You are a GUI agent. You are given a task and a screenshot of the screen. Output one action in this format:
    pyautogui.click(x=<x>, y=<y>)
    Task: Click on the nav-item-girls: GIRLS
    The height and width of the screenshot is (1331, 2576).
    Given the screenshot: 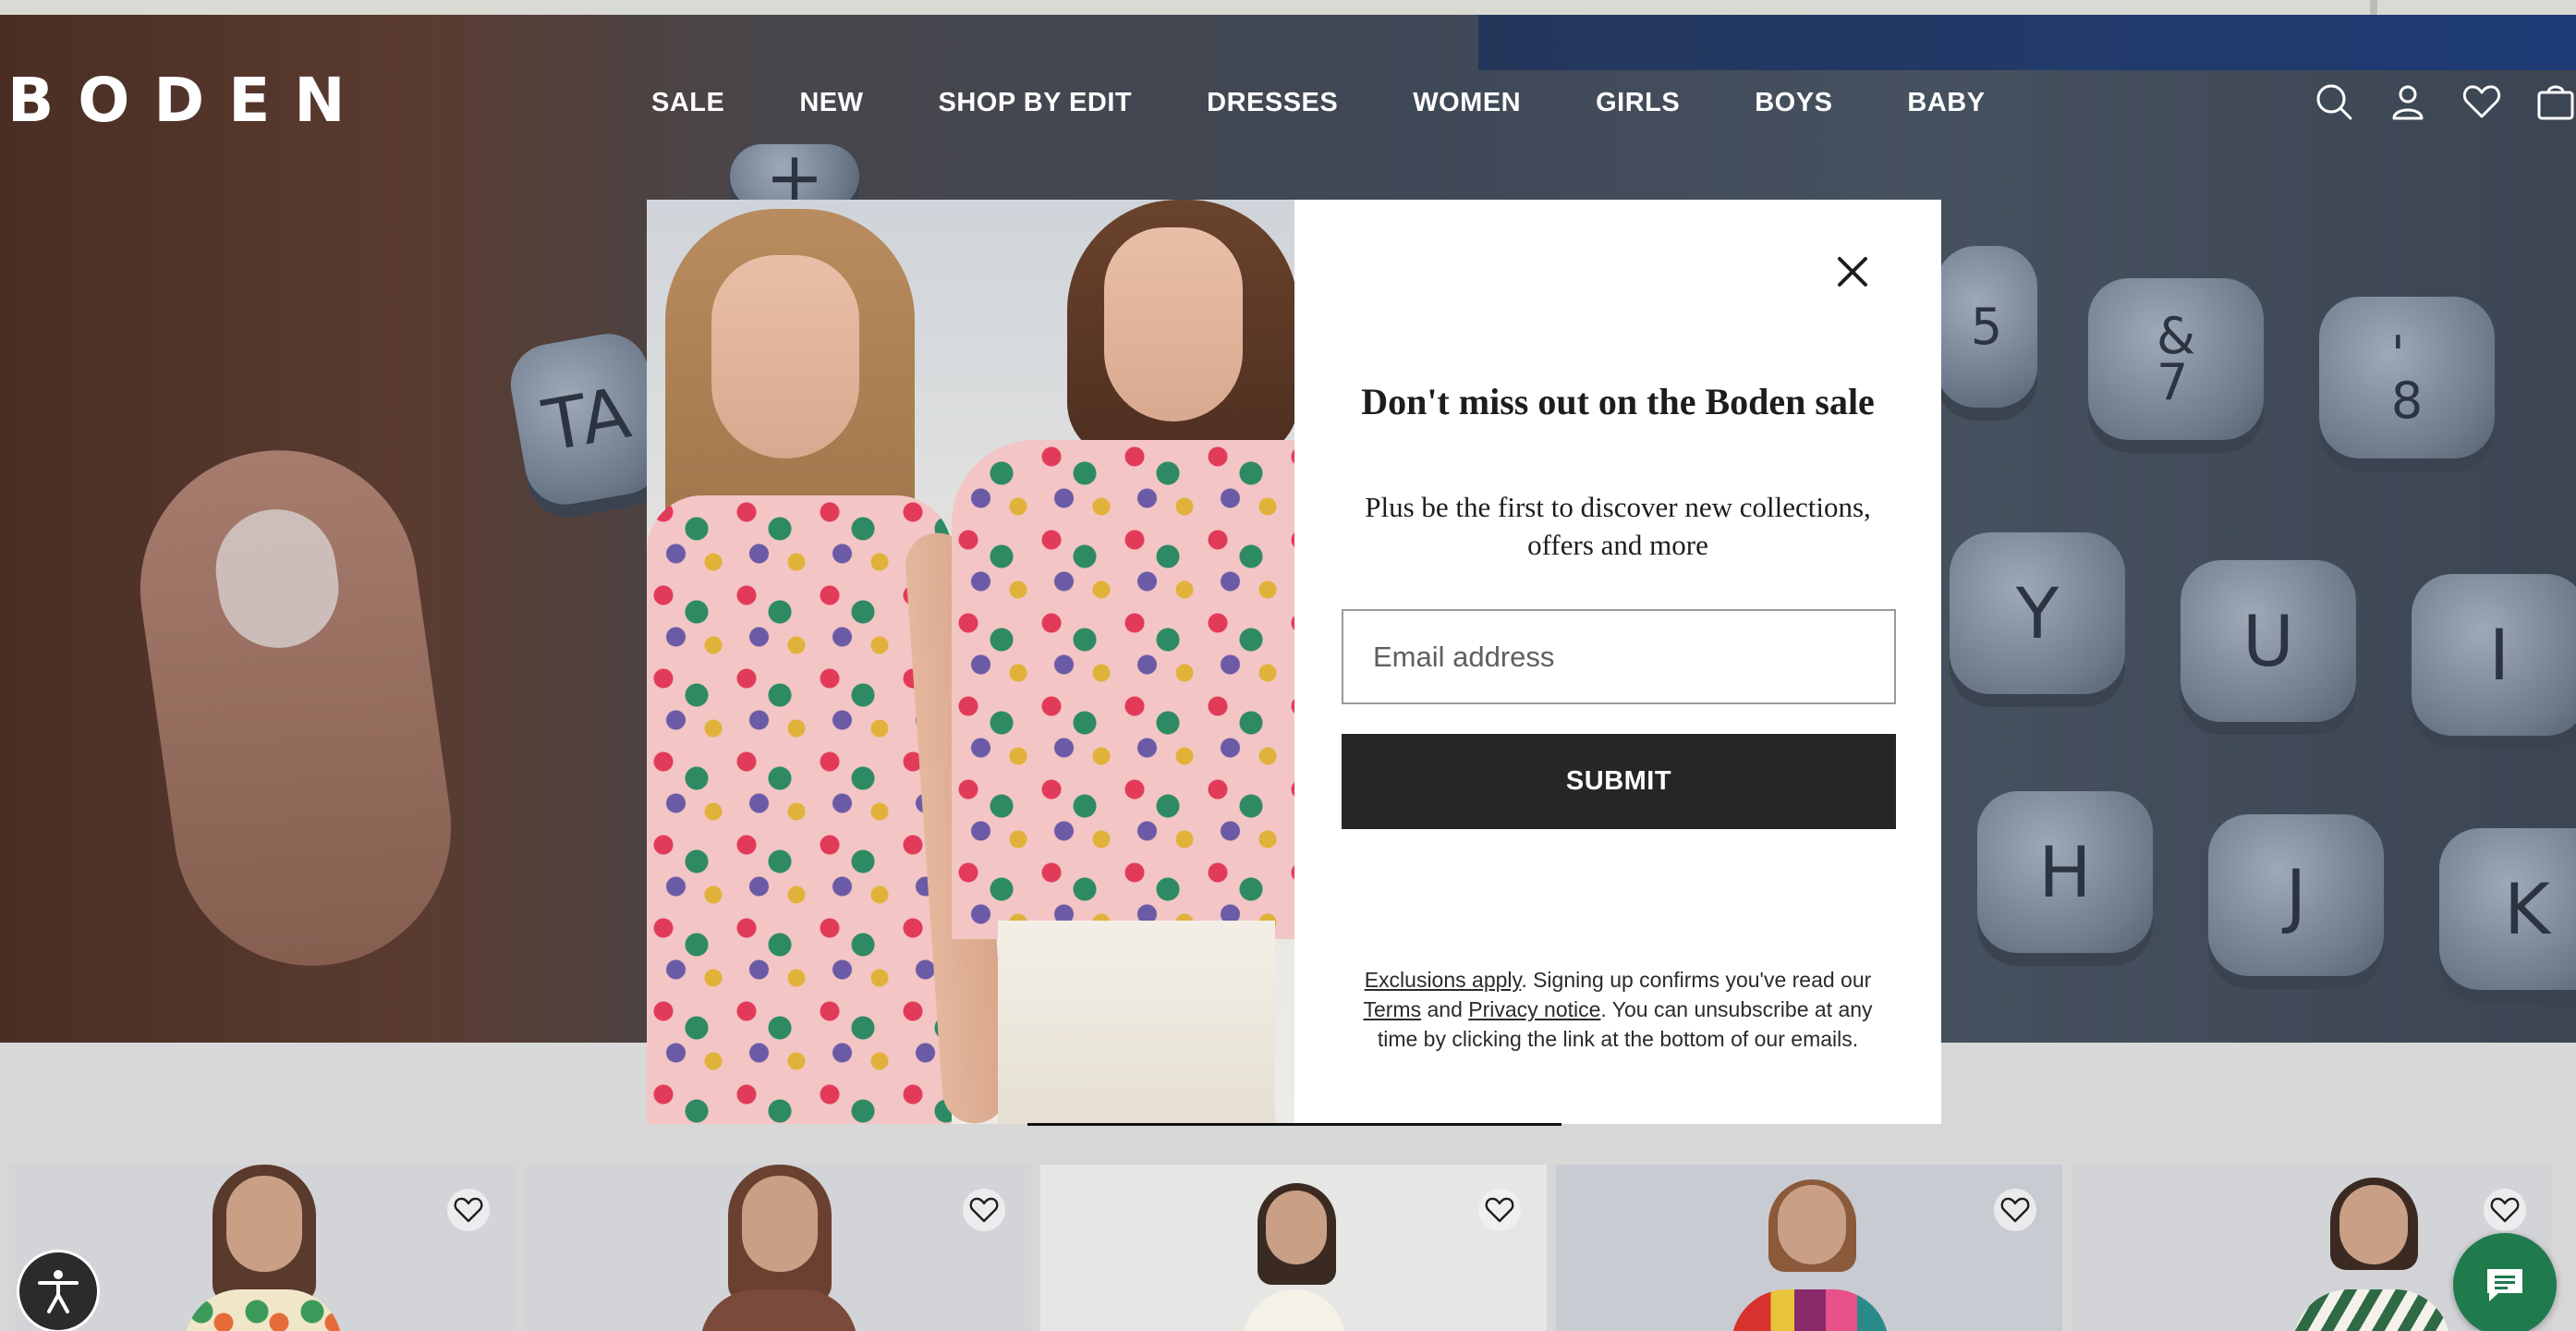 What is the action you would take?
    pyautogui.click(x=1638, y=103)
    